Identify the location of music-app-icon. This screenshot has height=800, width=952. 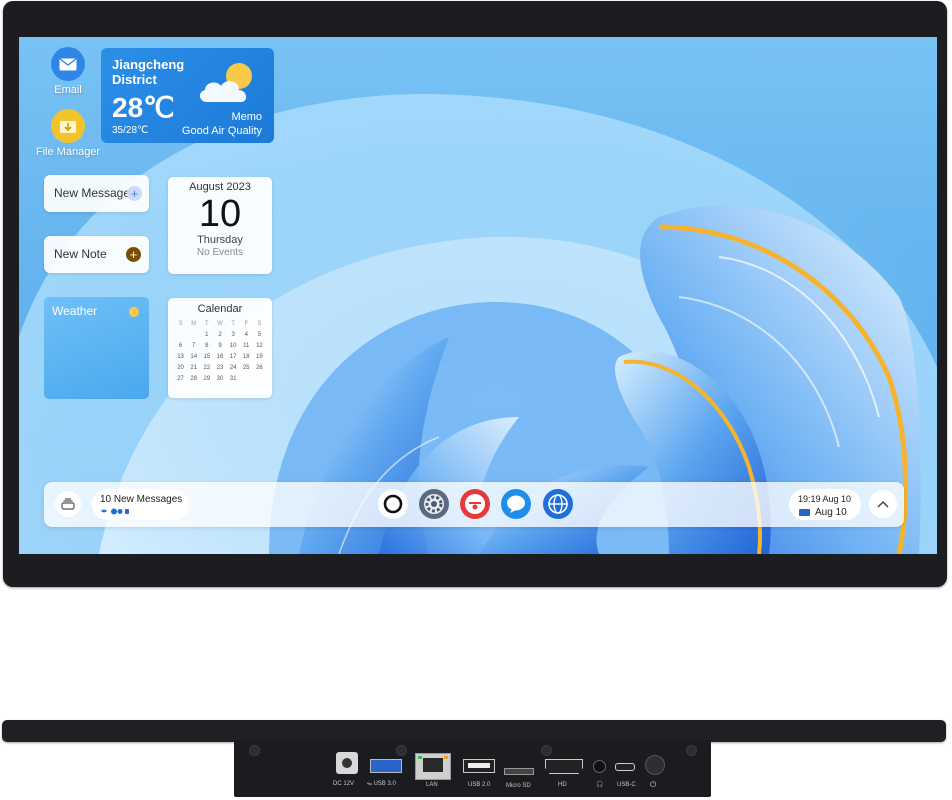
(475, 504).